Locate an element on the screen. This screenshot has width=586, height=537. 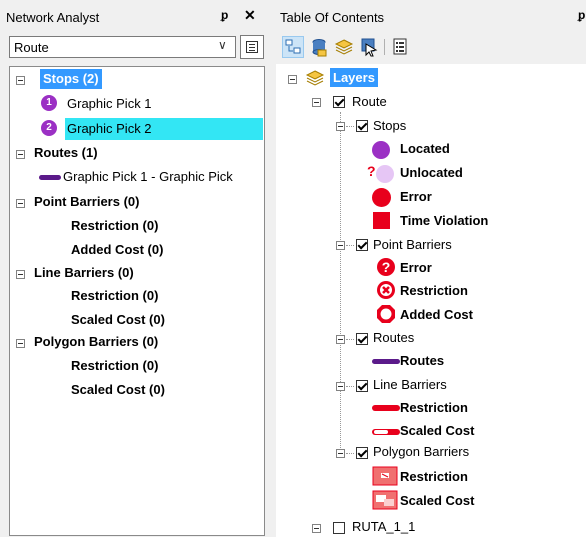
tree-item-line-scaled-cost: Scaled Cost (0) is located at coordinates (118, 319).